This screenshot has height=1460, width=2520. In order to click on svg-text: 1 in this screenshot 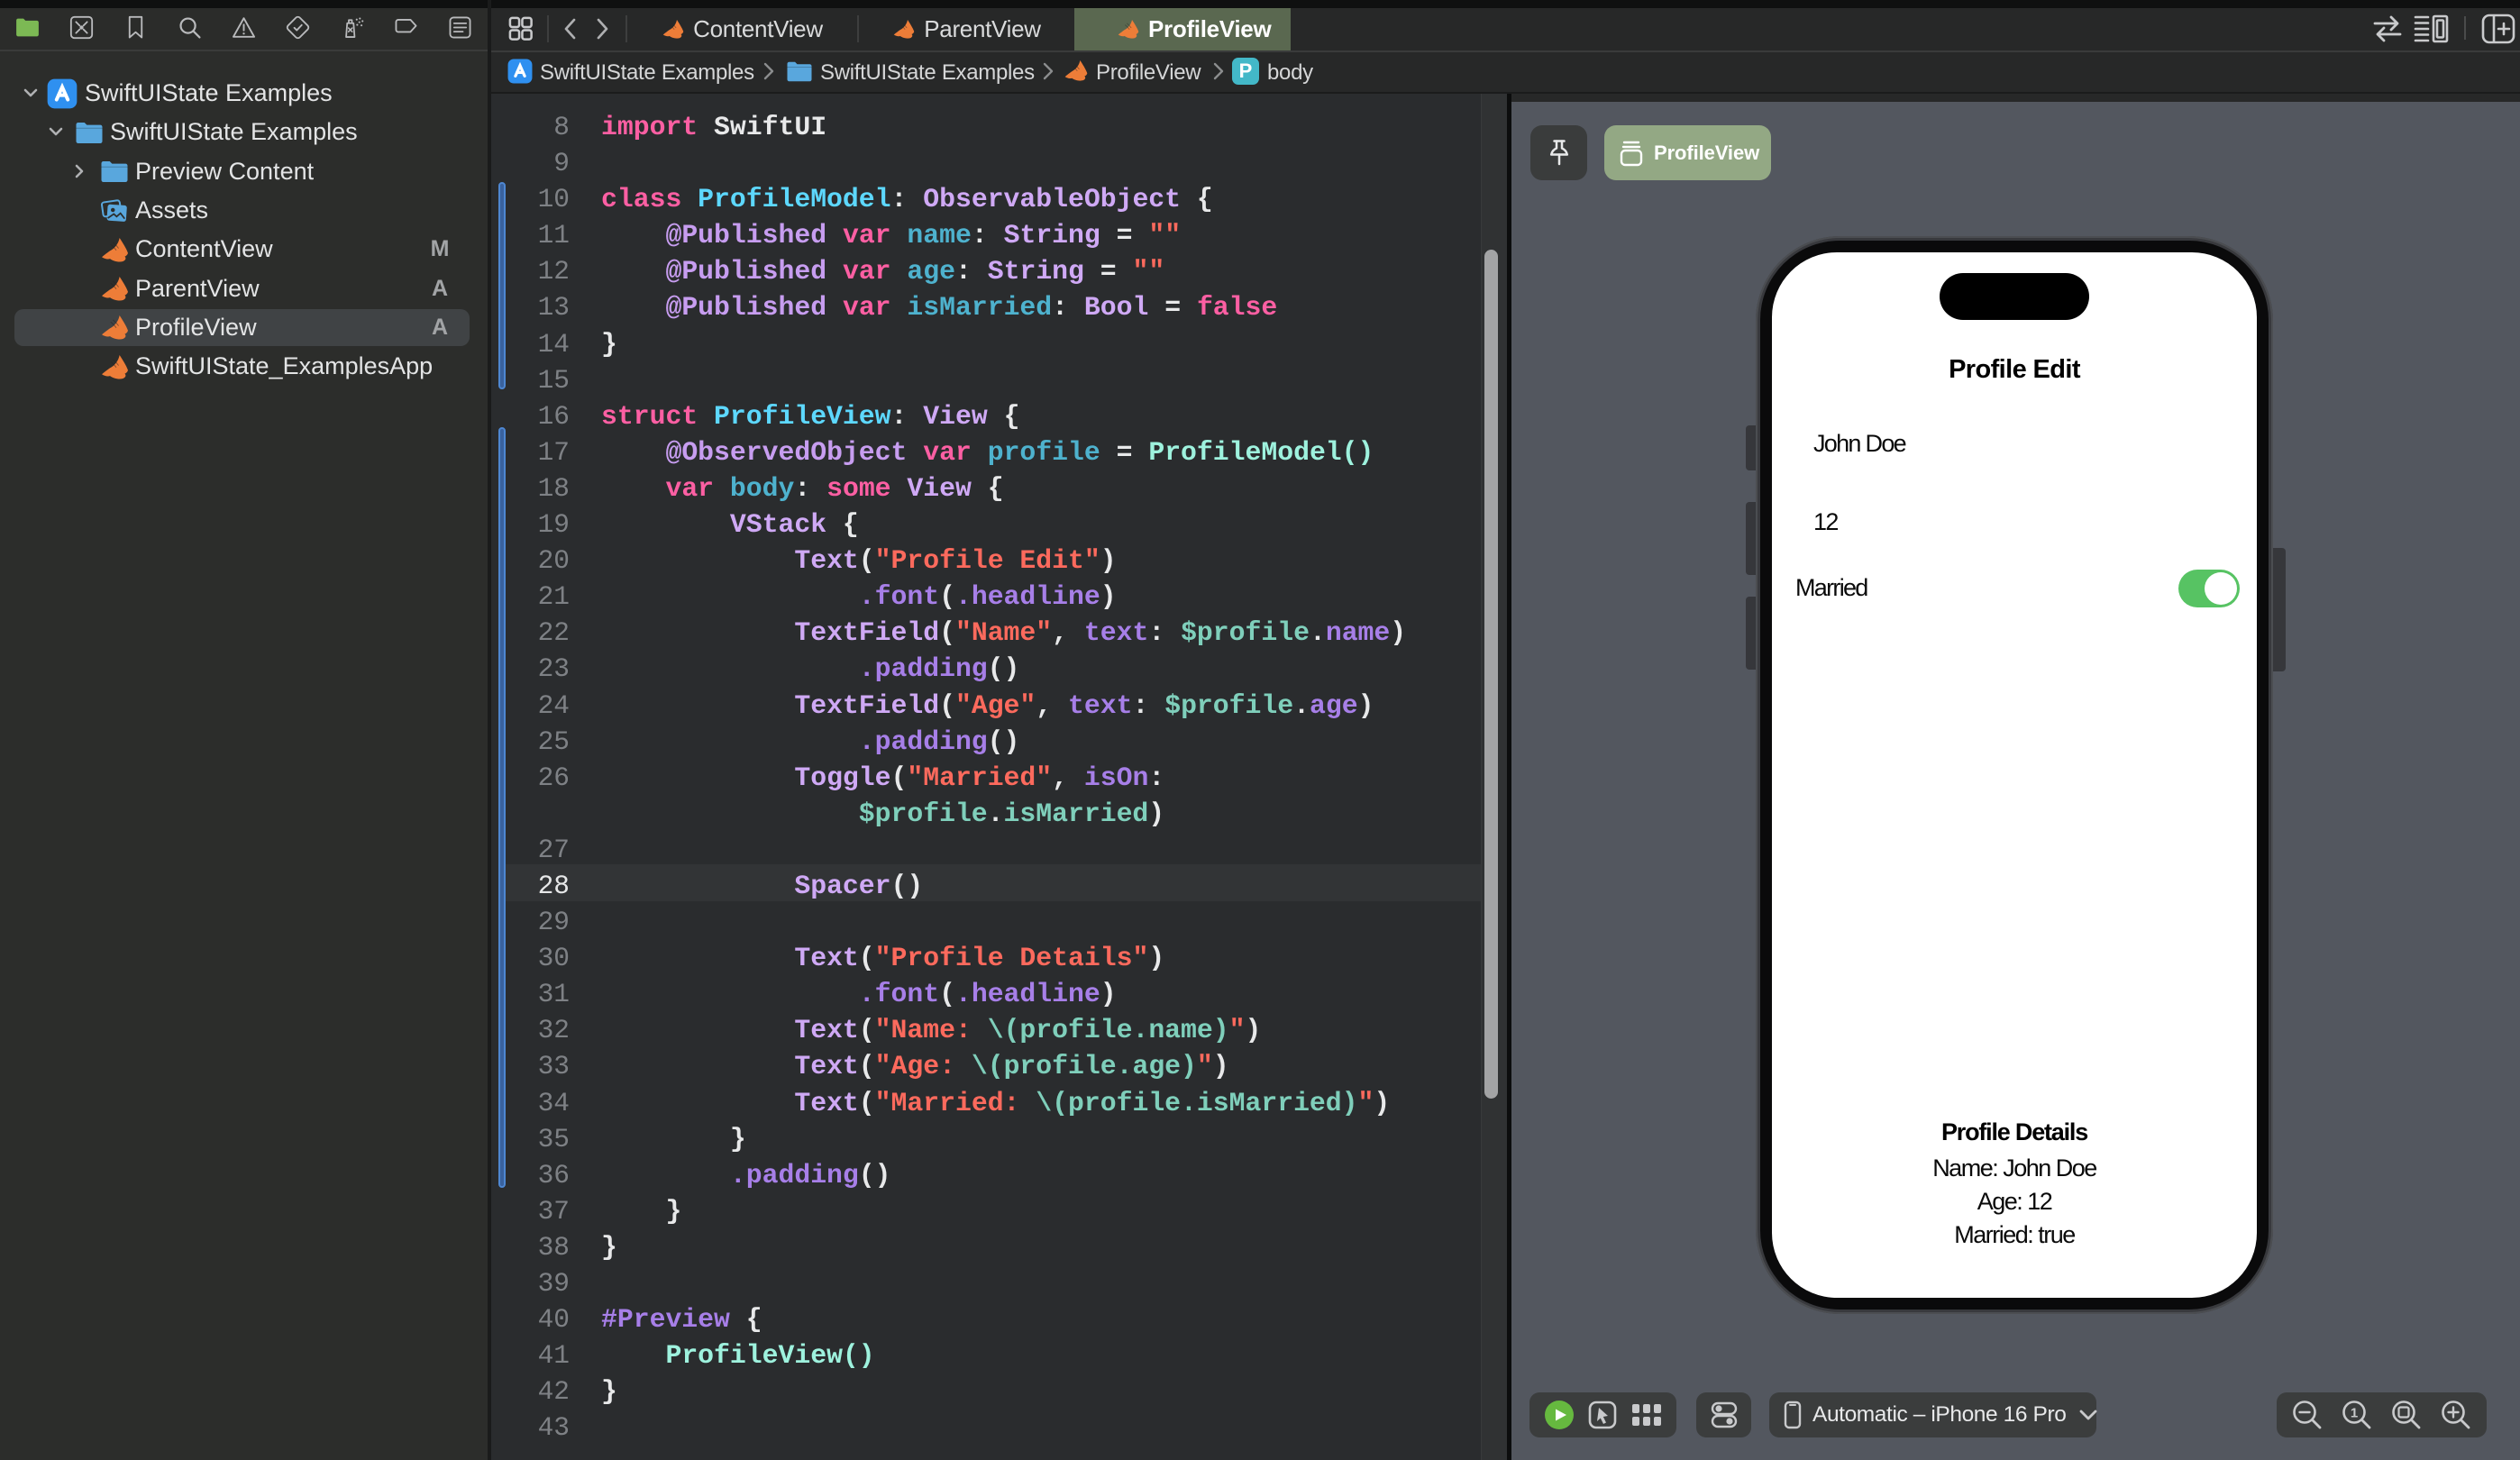, I will do `click(2354, 1413)`.